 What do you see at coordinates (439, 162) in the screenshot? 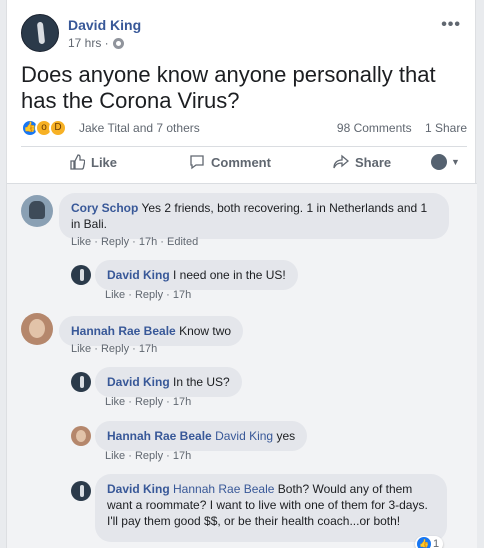
I see `user-avatar-icon` at bounding box center [439, 162].